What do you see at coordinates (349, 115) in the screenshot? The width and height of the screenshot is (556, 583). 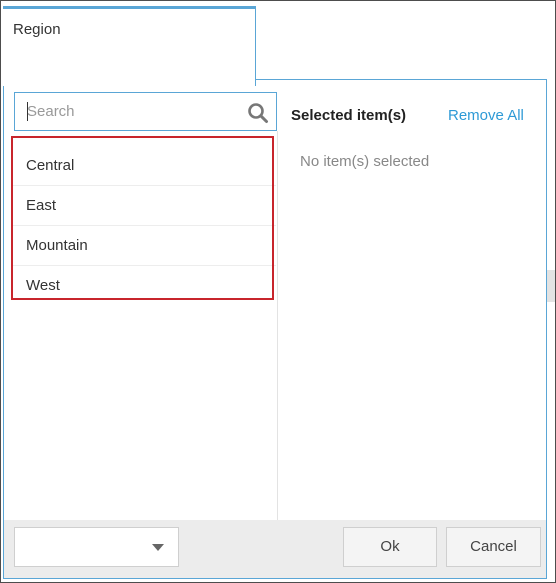 I see `selected-items-header: Selected item(s)` at bounding box center [349, 115].